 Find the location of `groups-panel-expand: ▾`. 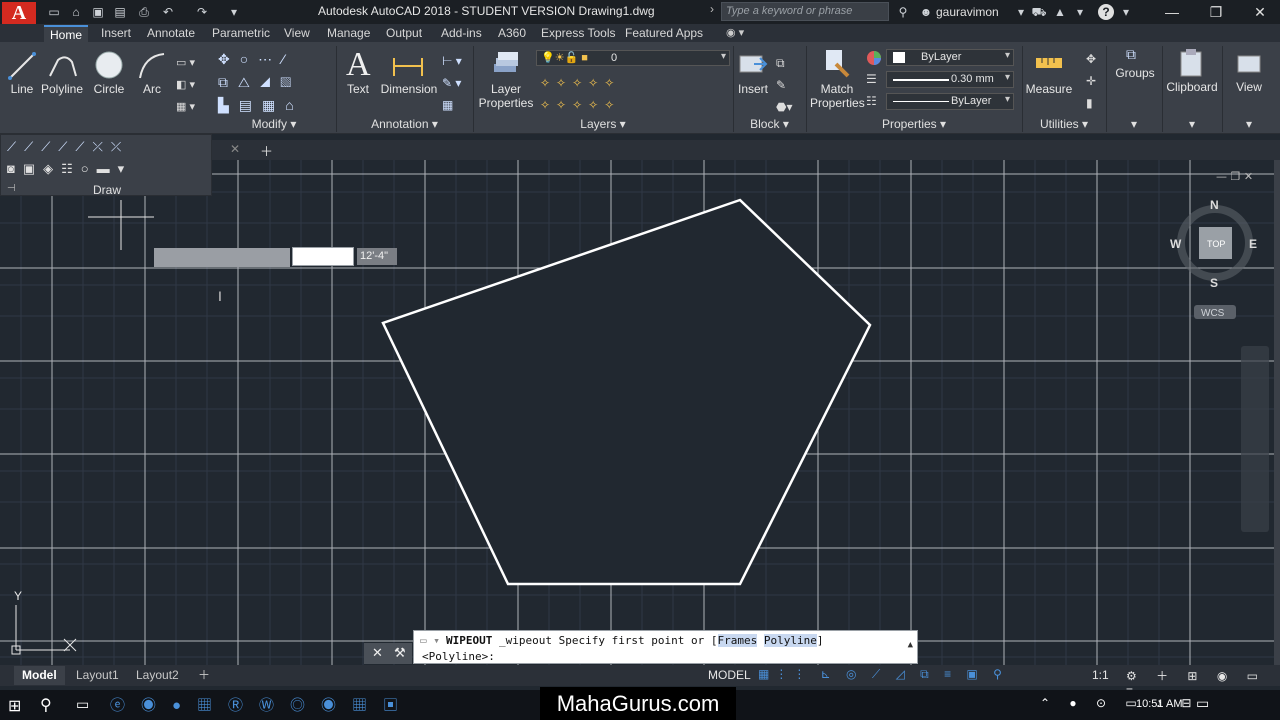

groups-panel-expand: ▾ is located at coordinates (1134, 125).